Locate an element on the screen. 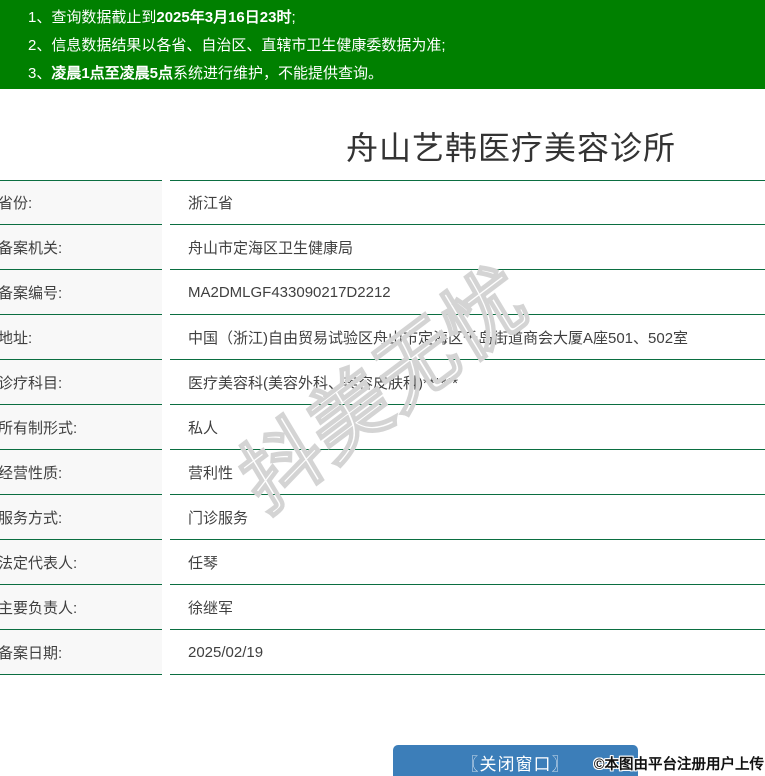 Image resolution: width=765 pixels, height=776 pixels. row-value: MA2DMLGF433090217D2212 is located at coordinates (467, 292).